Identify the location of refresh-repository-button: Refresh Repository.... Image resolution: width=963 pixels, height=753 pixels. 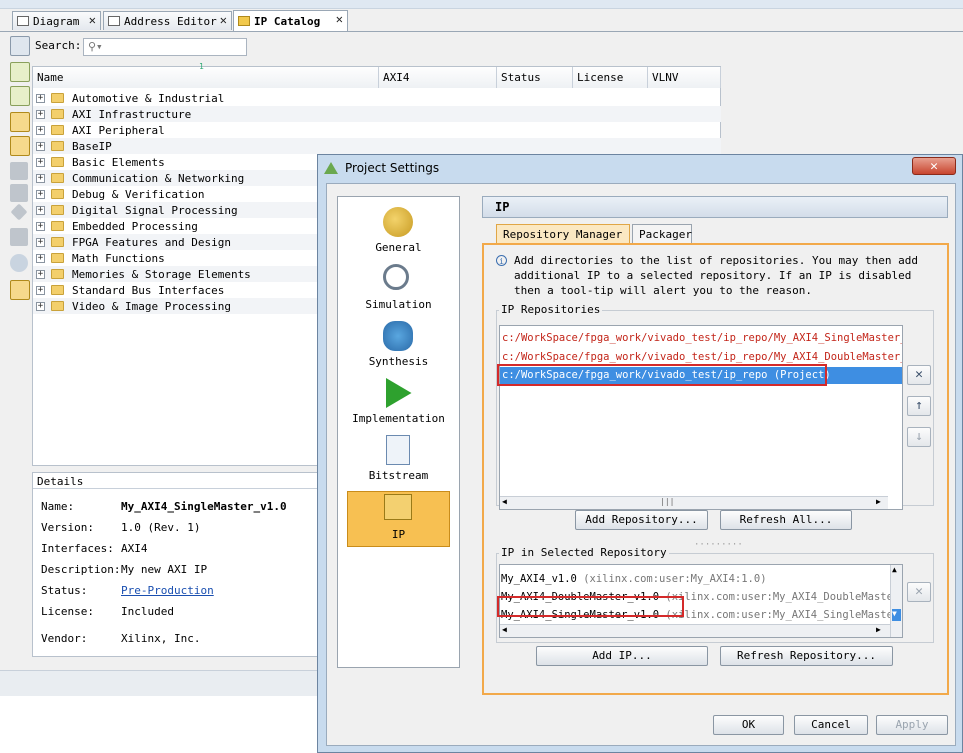
(806, 656).